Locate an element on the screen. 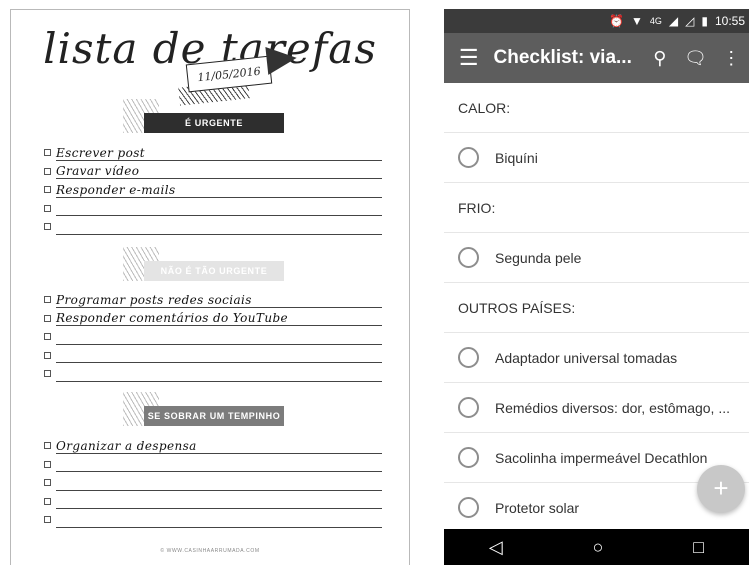  task-row: Programar posts redes sociais is located at coordinates (213, 300).